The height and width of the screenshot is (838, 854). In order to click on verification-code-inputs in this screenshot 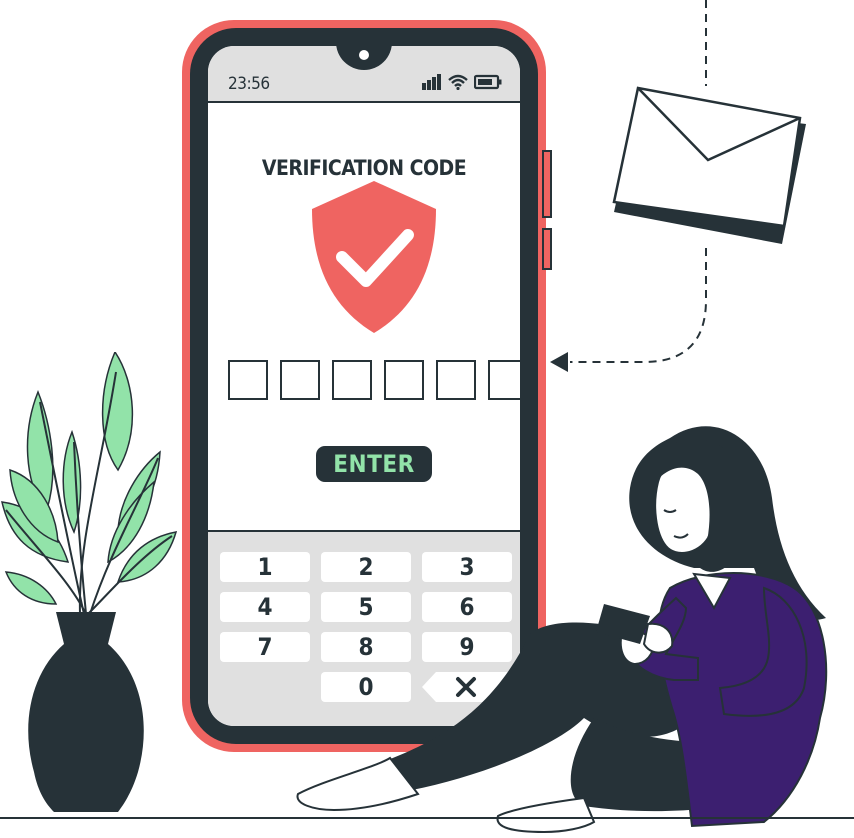, I will do `click(374, 380)`.